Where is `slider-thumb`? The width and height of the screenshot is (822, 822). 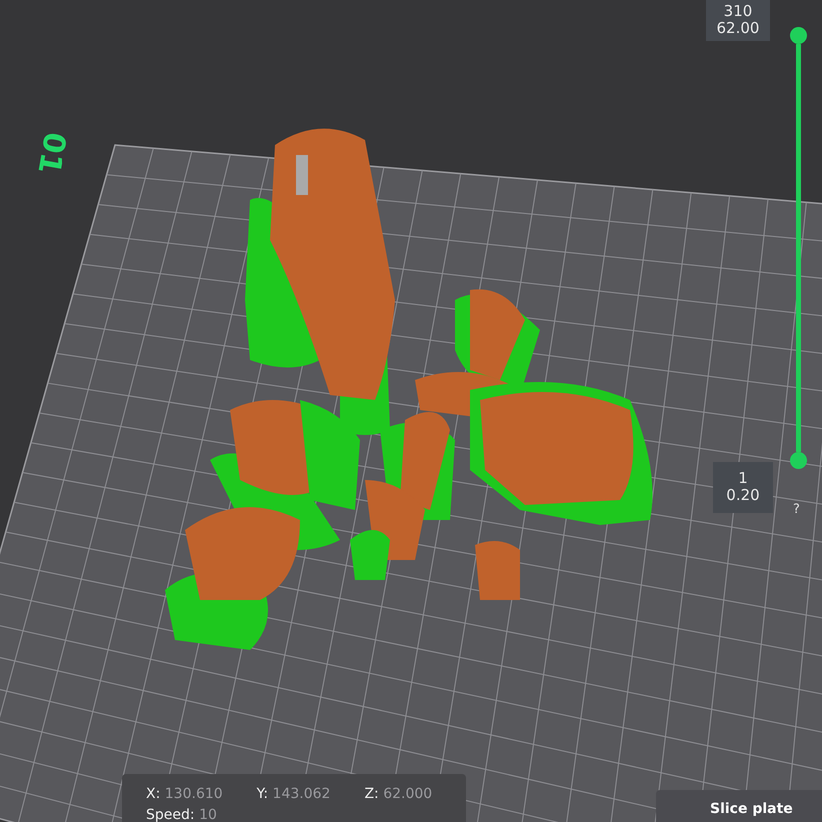 slider-thumb is located at coordinates (798, 35).